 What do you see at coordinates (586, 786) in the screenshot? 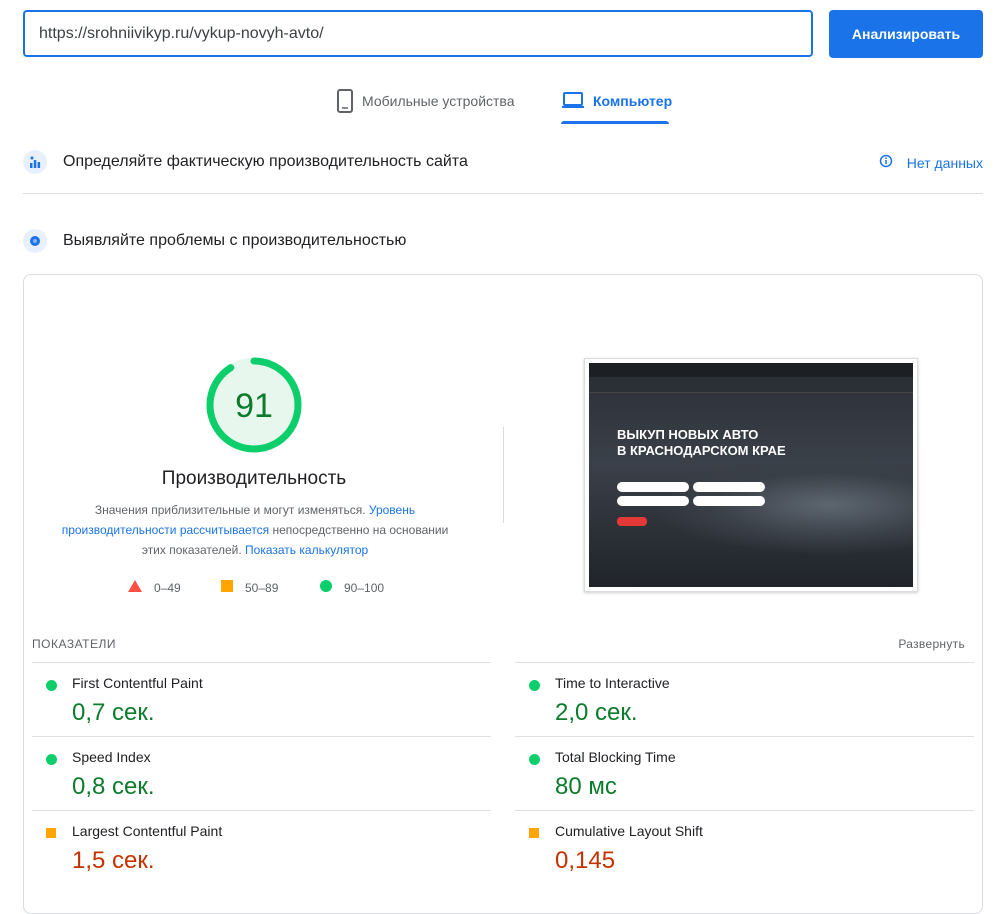
I see `metric-value: 80 мс` at bounding box center [586, 786].